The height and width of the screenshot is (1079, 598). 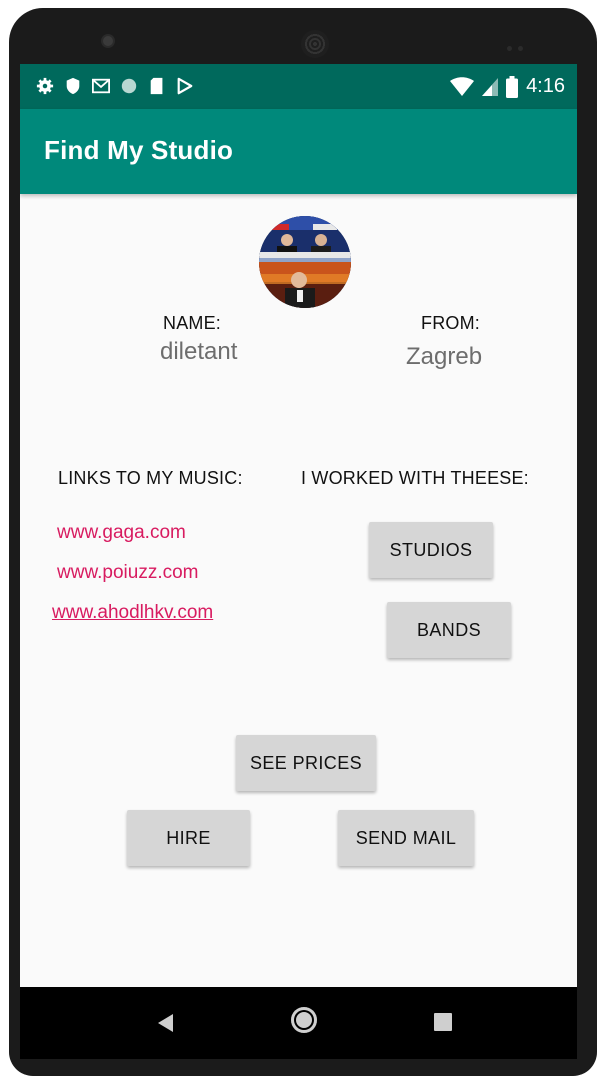 I want to click on avatar-image, so click(x=305, y=262).